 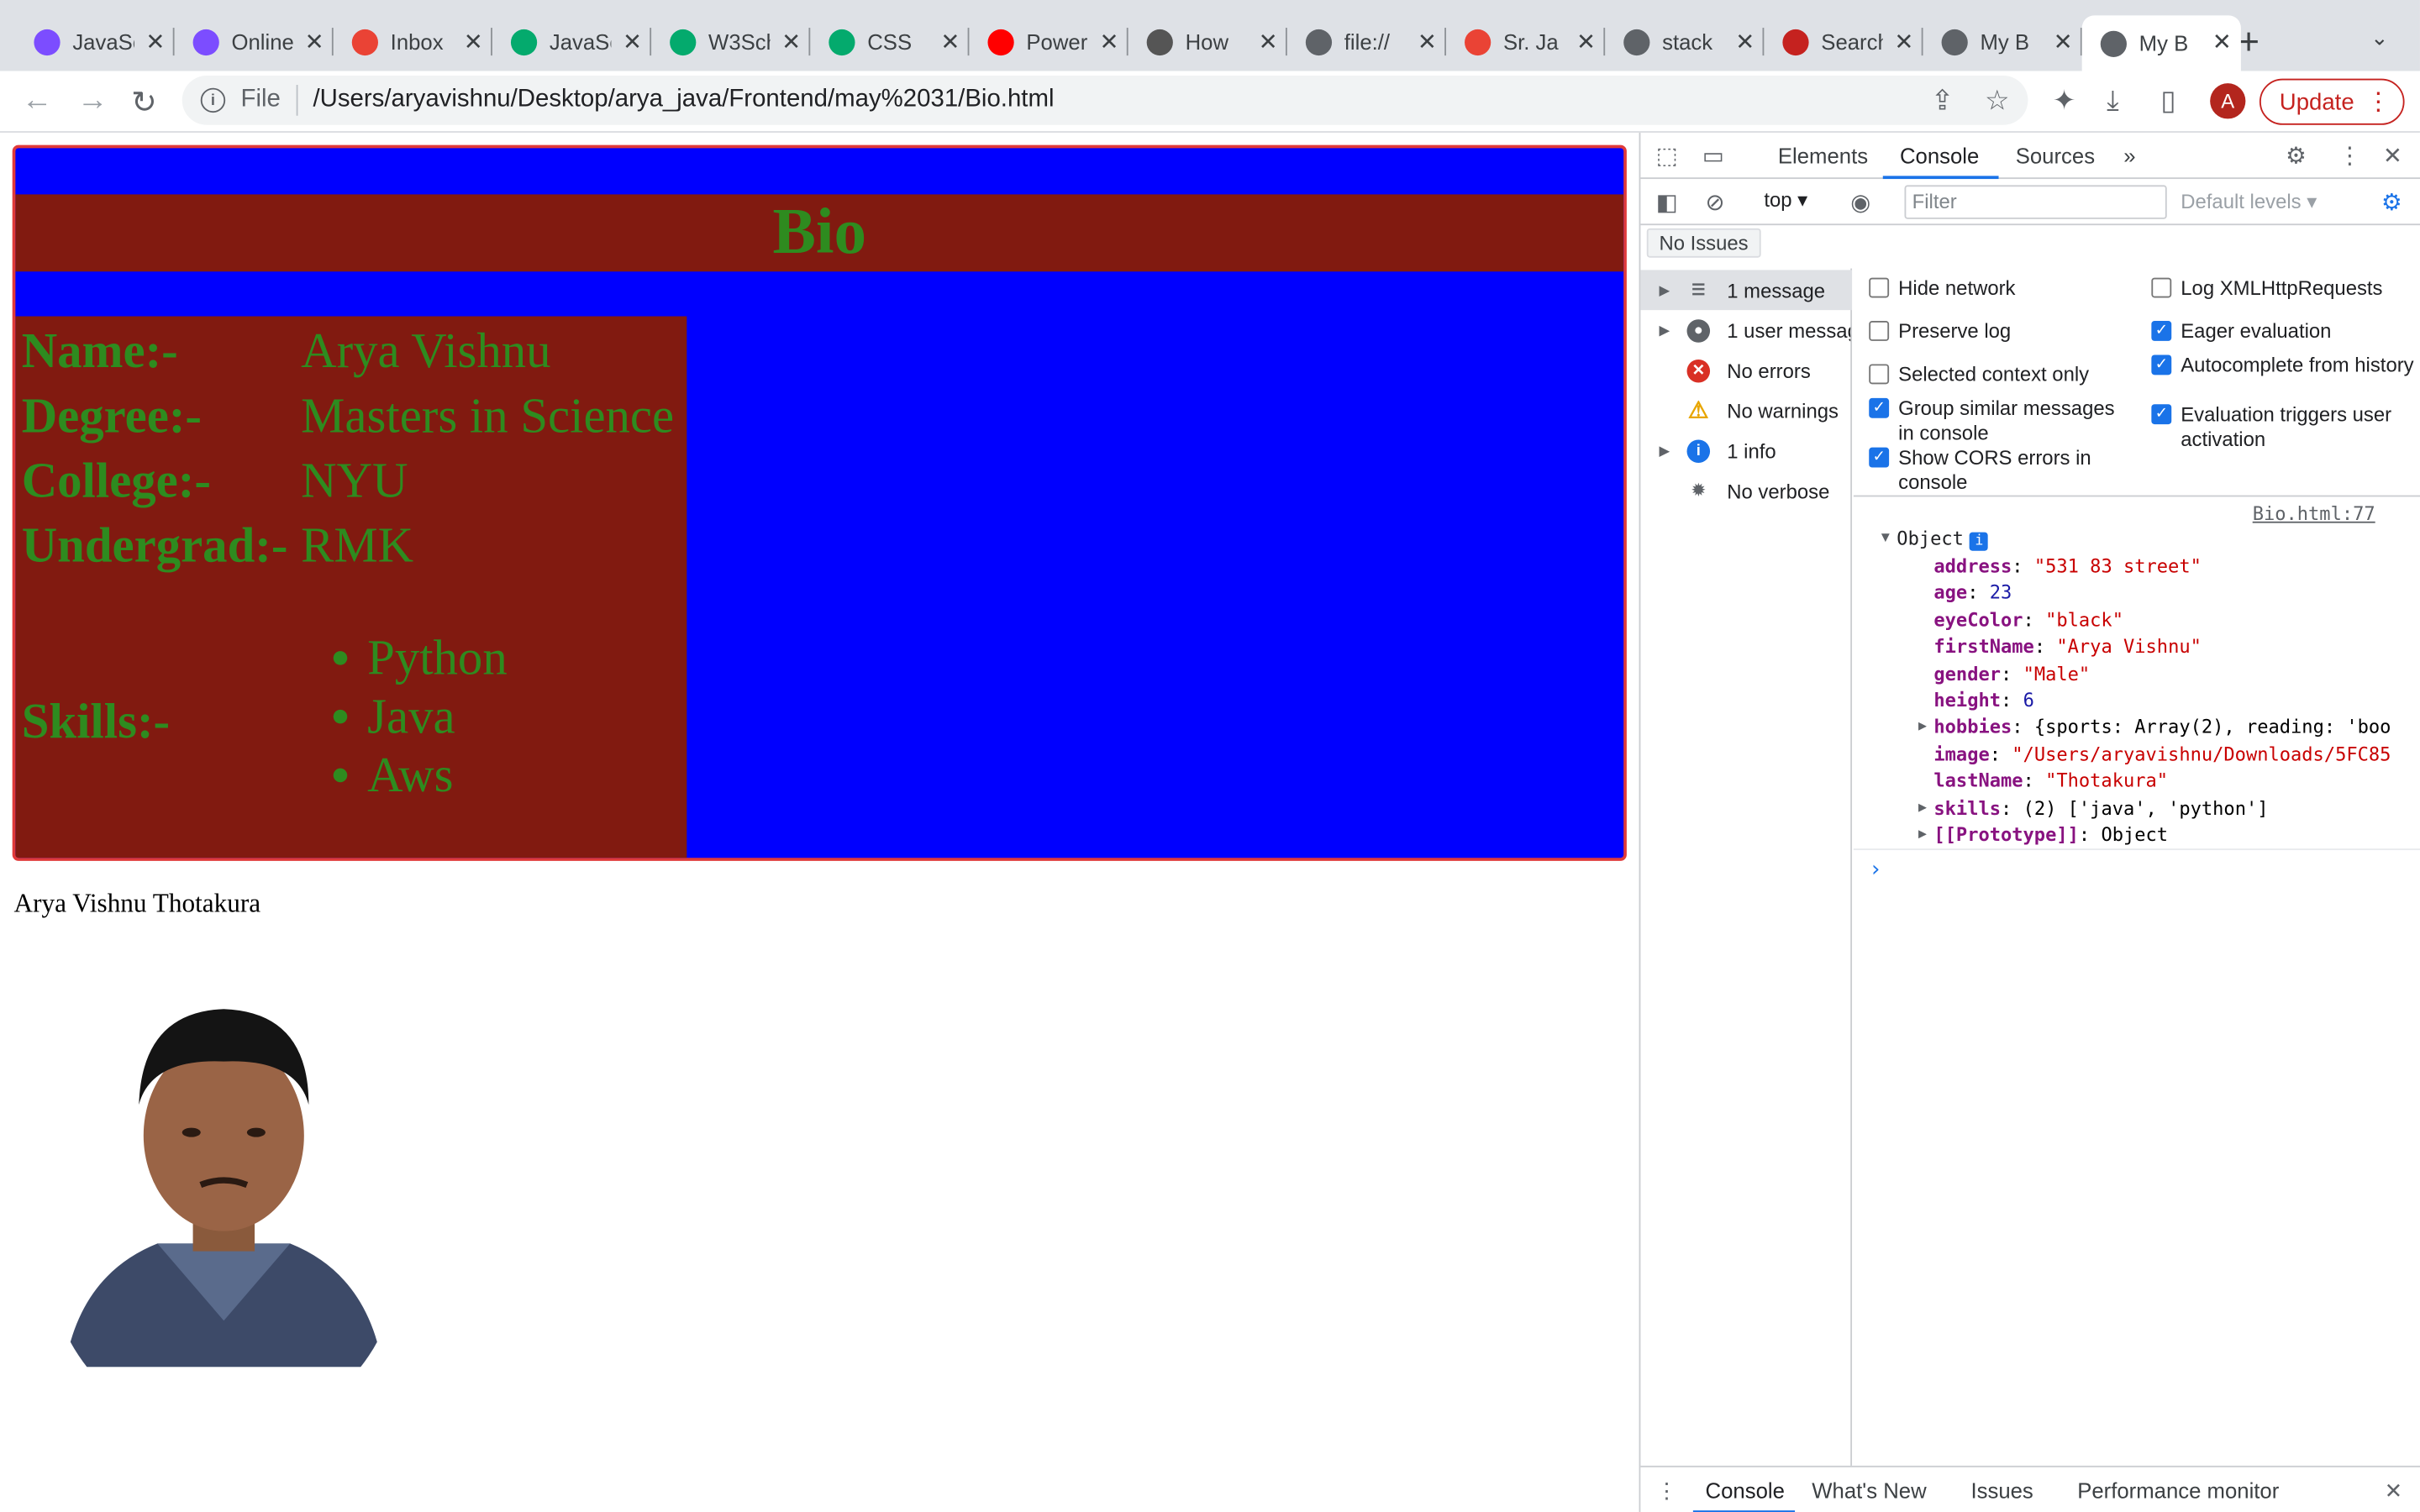 I want to click on site-info-icon: i, so click(x=213, y=100).